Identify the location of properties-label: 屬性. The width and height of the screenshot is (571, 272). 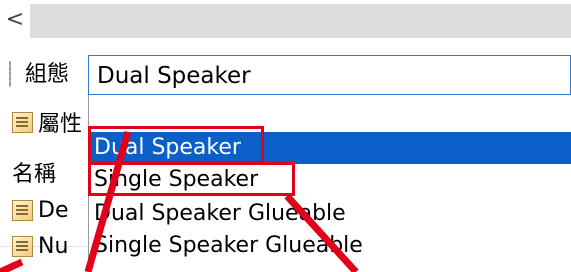
(60, 124).